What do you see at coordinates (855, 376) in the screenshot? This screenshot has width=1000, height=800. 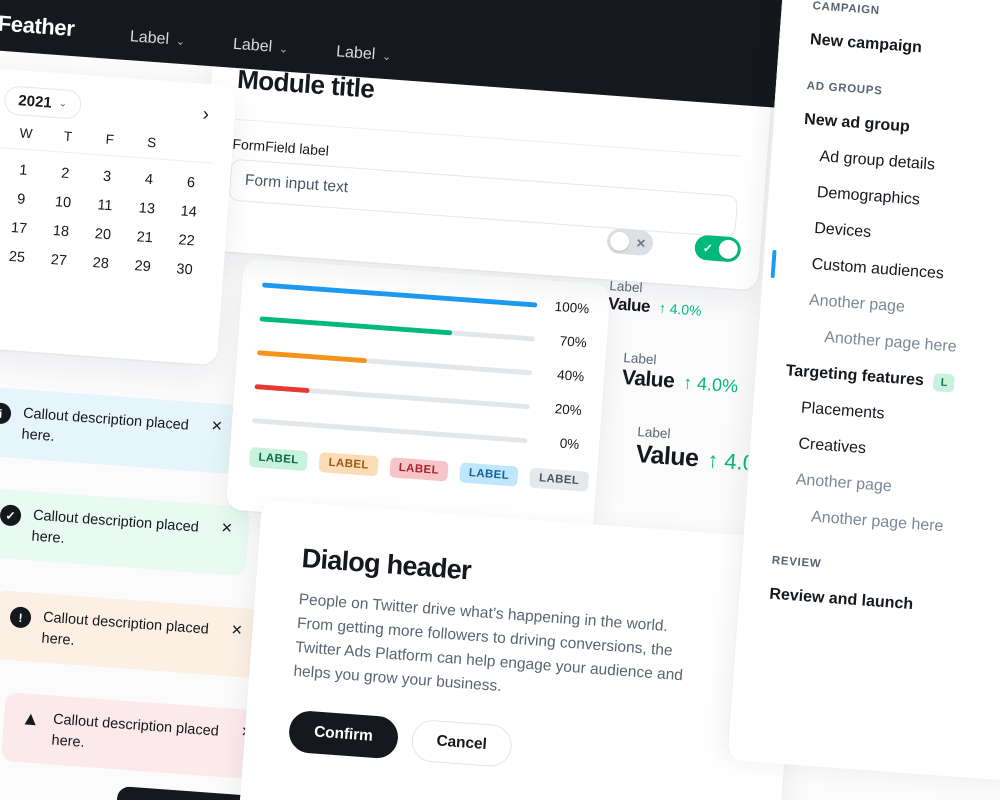 I see `sidebar-item-label: Targeting features` at bounding box center [855, 376].